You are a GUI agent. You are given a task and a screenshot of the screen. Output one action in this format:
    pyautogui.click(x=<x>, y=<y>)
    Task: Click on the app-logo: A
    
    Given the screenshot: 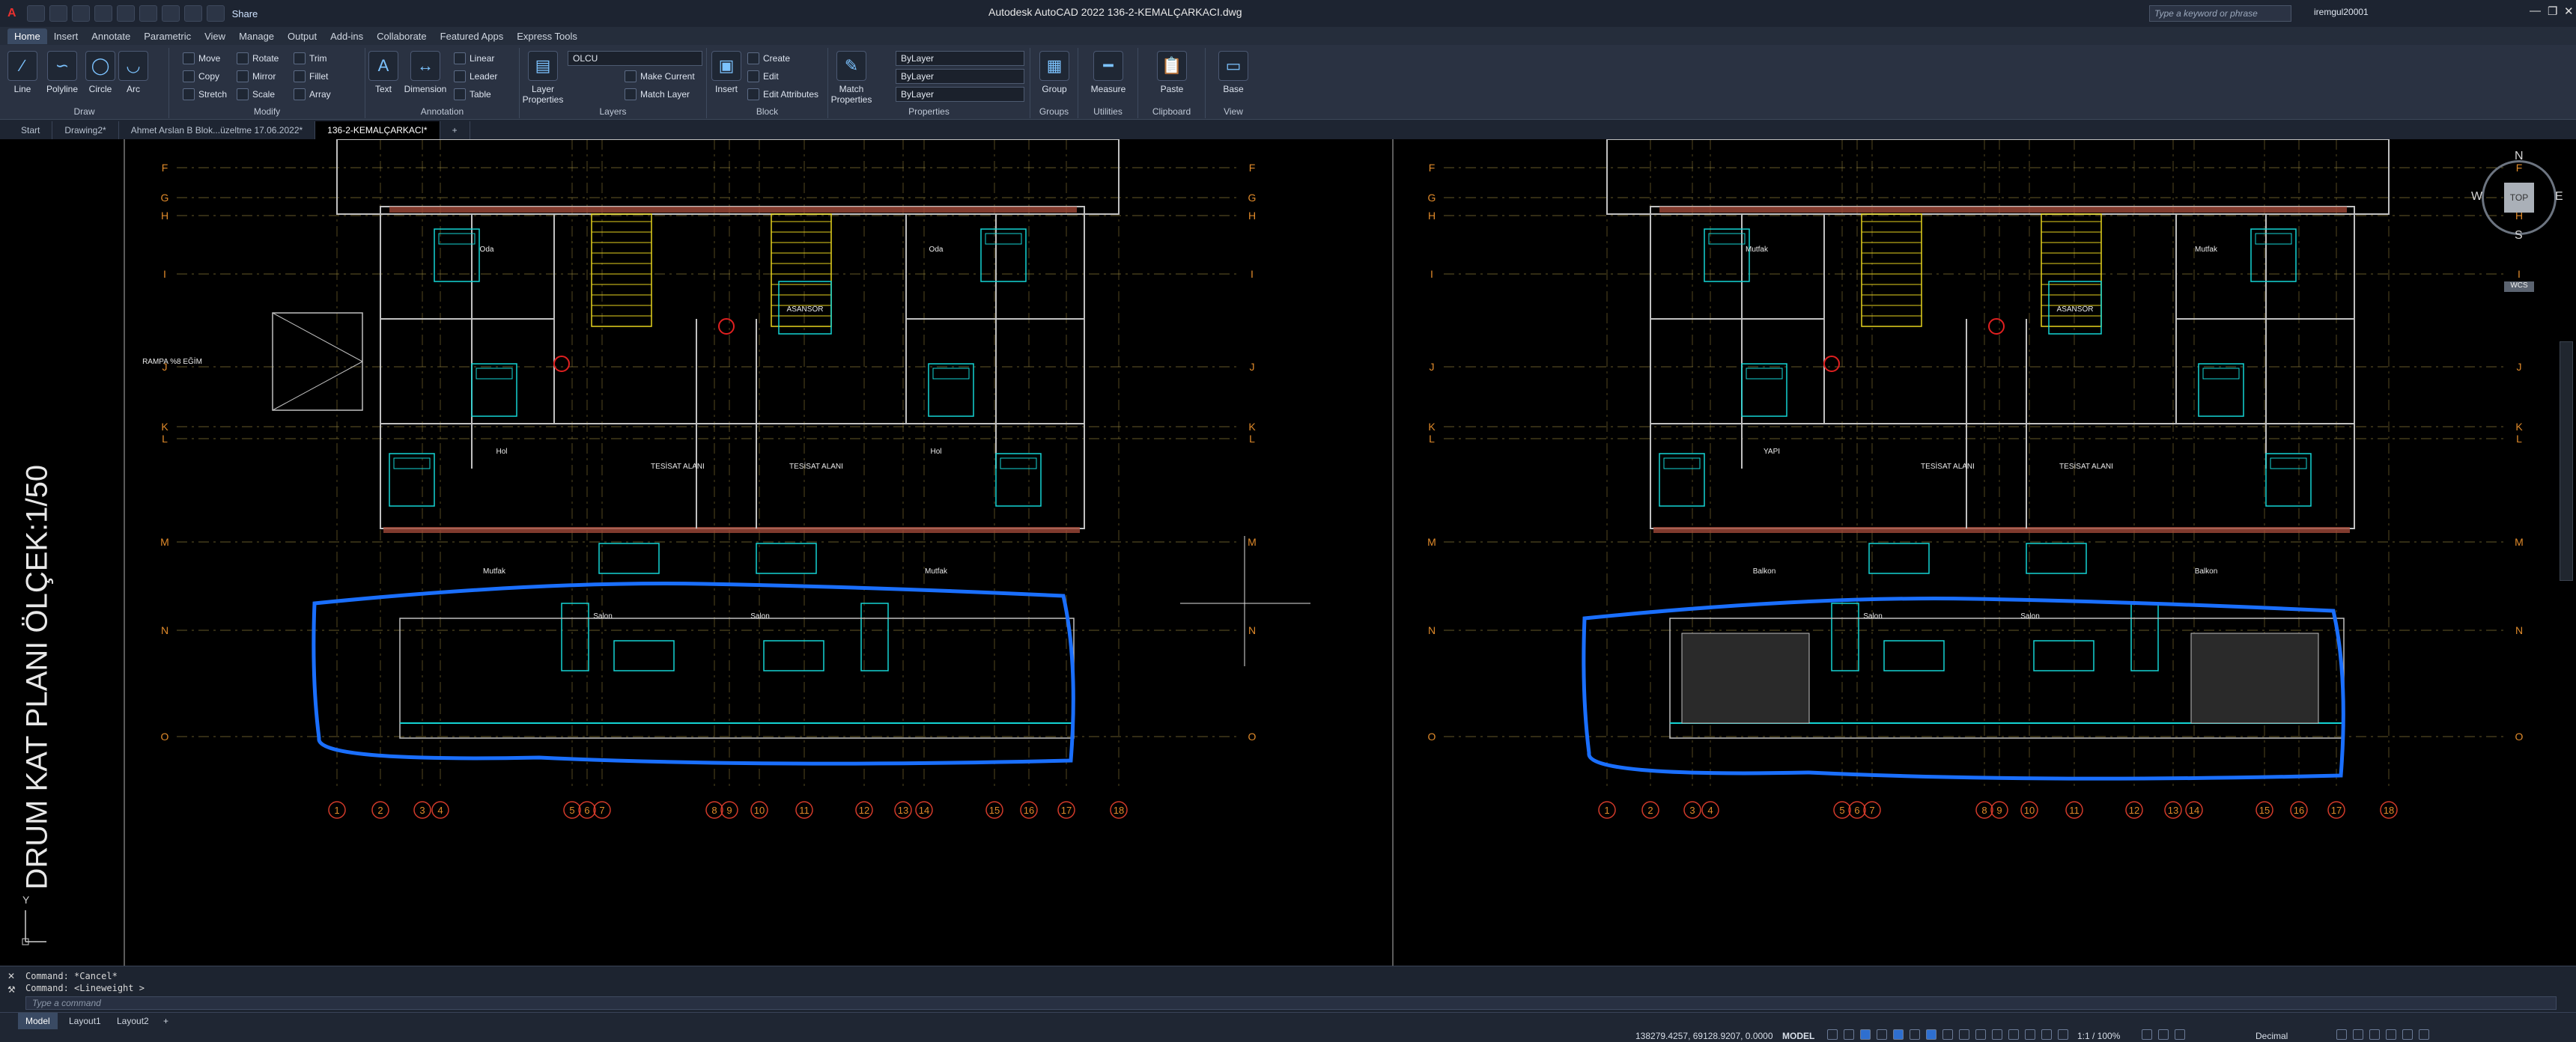 What is the action you would take?
    pyautogui.click(x=11, y=13)
    